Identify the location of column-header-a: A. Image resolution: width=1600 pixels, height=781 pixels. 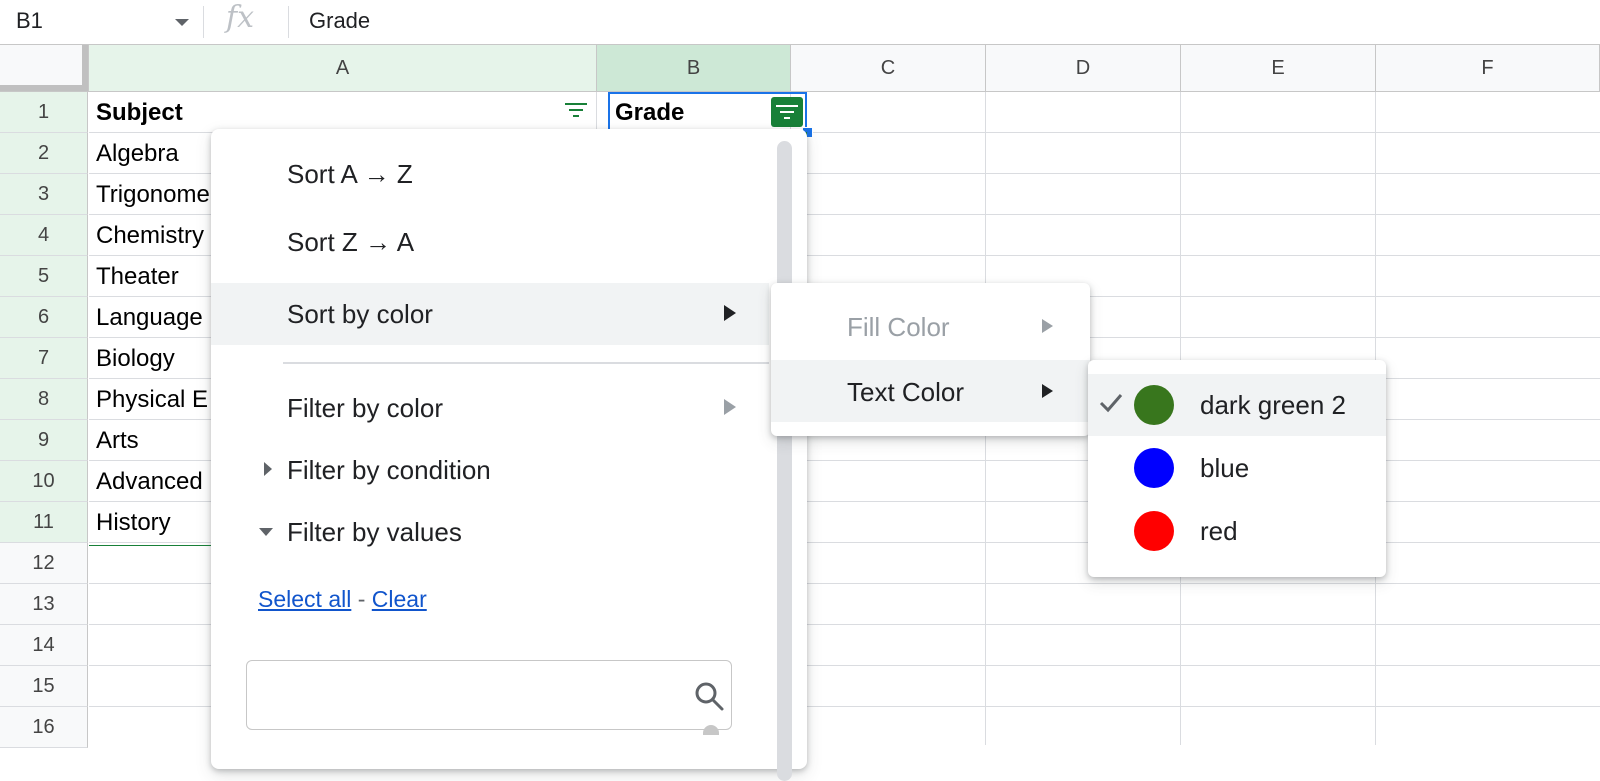
(343, 68).